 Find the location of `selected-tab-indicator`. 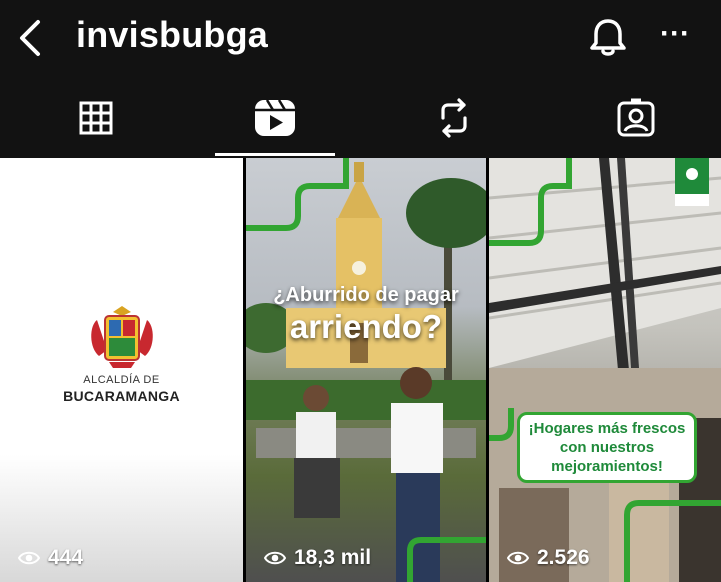

selected-tab-indicator is located at coordinates (275, 154).